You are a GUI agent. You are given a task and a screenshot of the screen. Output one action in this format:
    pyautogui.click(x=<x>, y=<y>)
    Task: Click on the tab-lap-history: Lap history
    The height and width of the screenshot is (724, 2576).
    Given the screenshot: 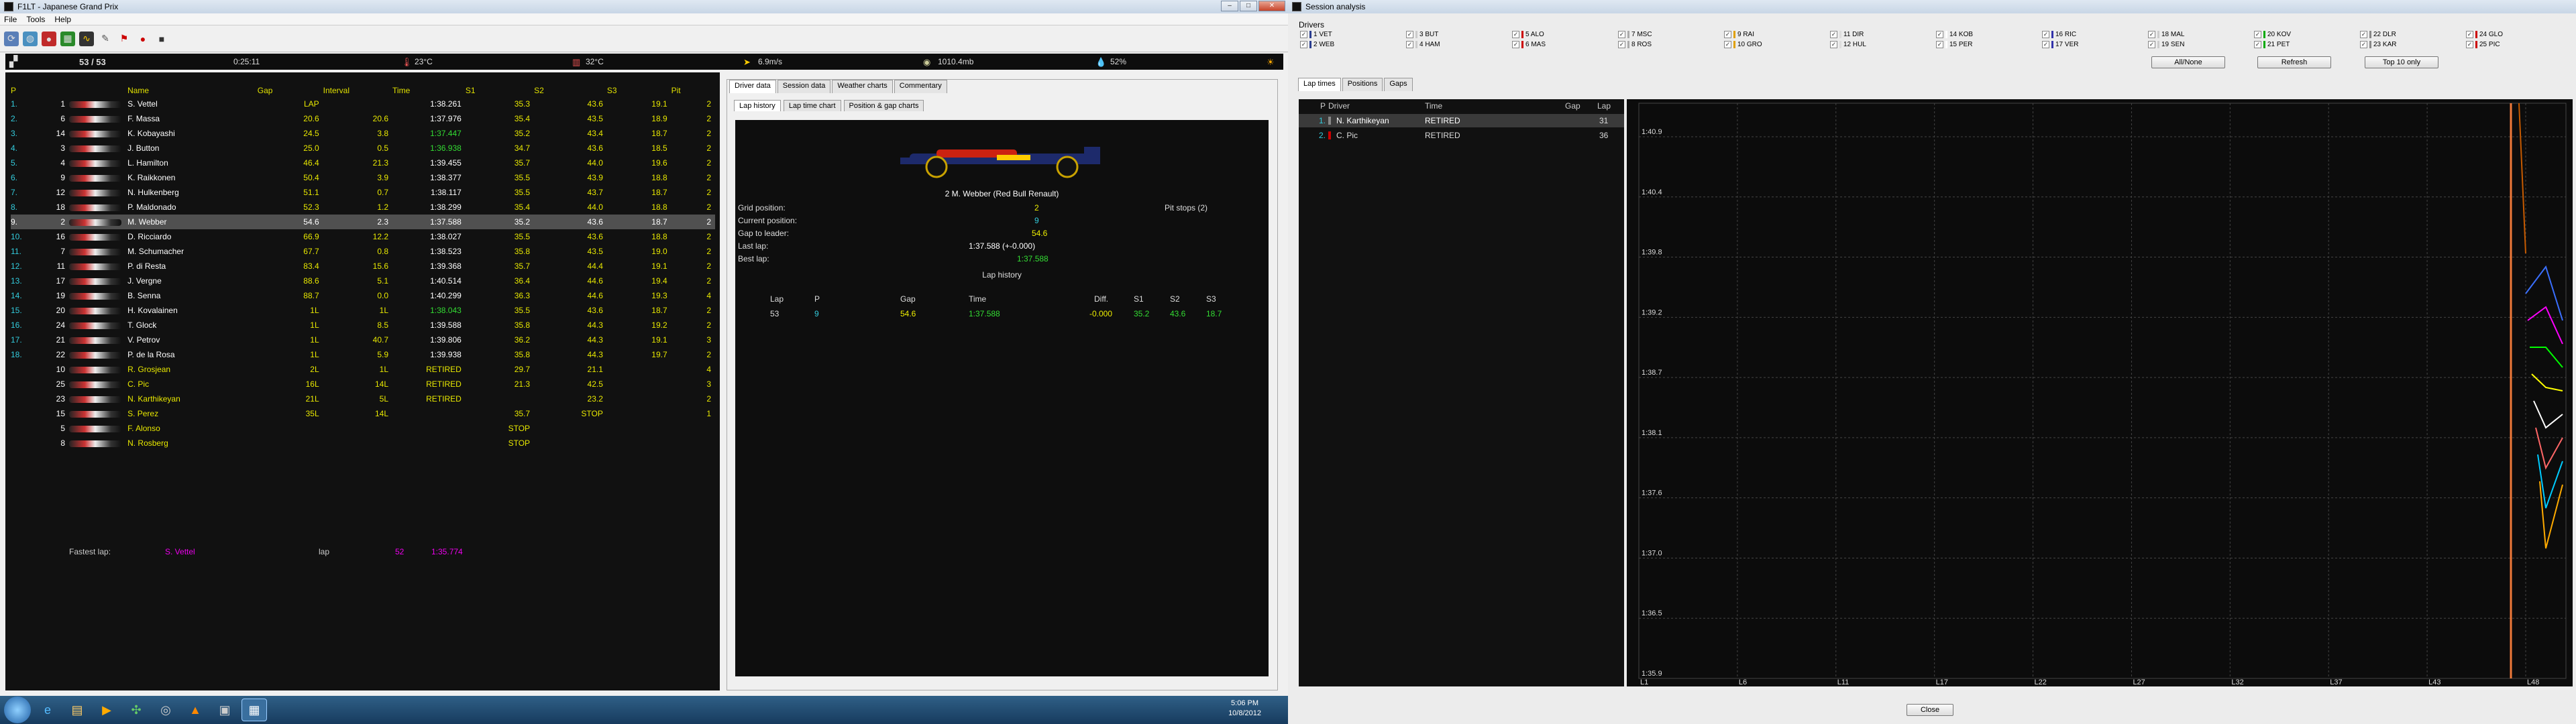 What is the action you would take?
    pyautogui.click(x=757, y=105)
    